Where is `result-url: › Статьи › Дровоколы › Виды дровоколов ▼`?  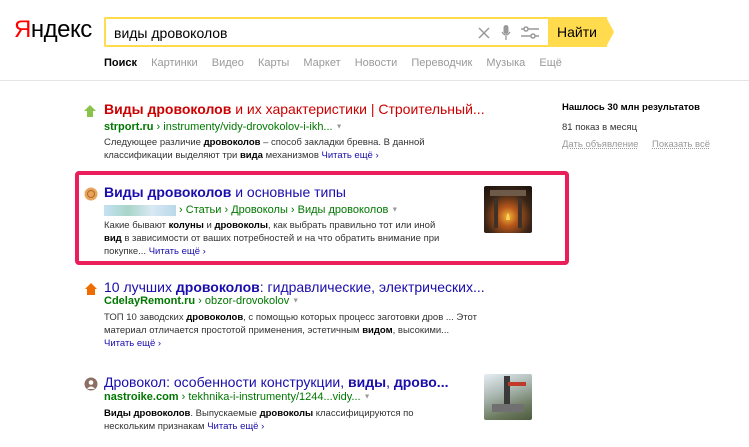
result-url: › Статьи › Дровоколы › Виды дровоколов ▼ is located at coordinates (251, 210).